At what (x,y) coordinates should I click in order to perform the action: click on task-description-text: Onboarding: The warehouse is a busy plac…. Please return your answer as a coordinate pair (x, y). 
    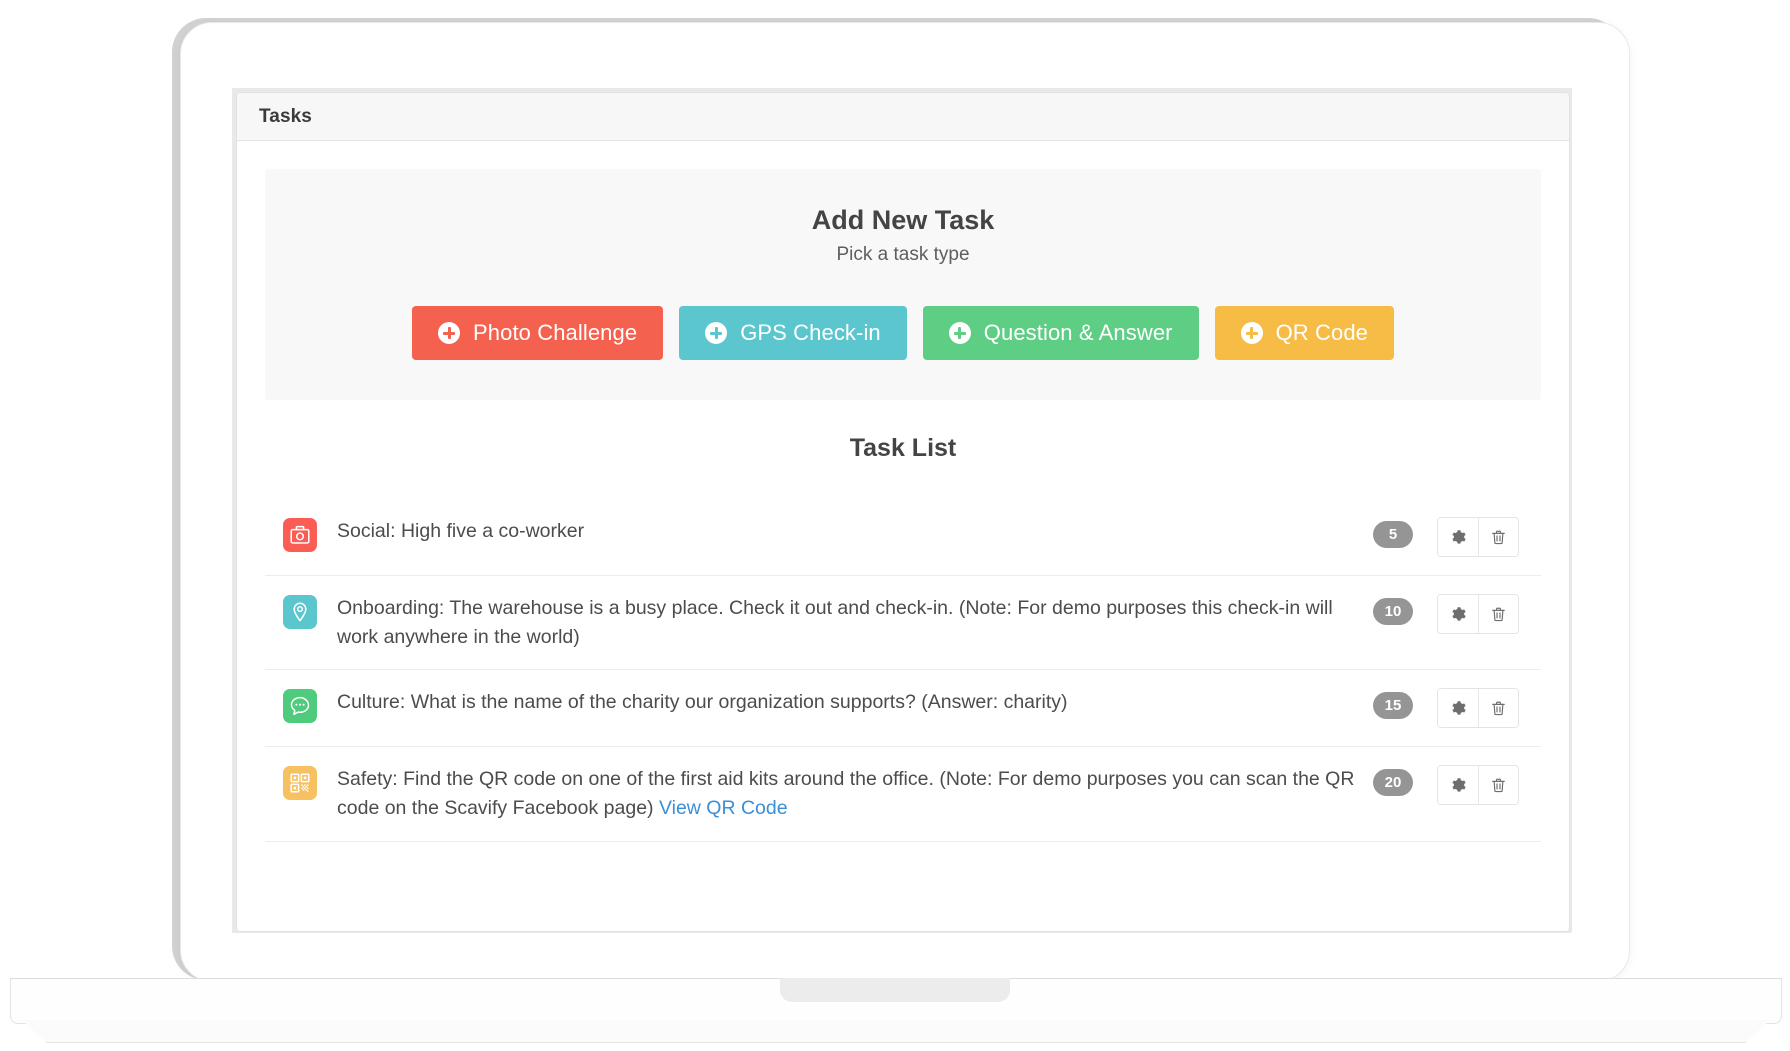
    Looking at the image, I should click on (835, 622).